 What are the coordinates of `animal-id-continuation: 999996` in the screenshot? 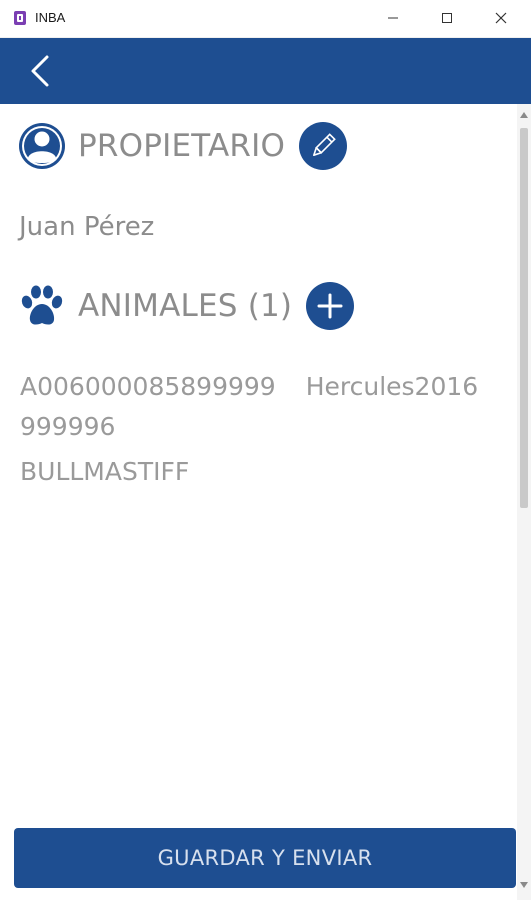 It's located at (68, 426).